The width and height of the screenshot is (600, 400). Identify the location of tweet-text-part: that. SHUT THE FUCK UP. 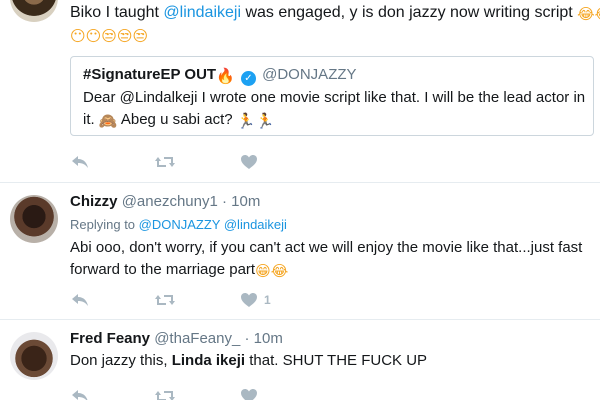
(336, 360).